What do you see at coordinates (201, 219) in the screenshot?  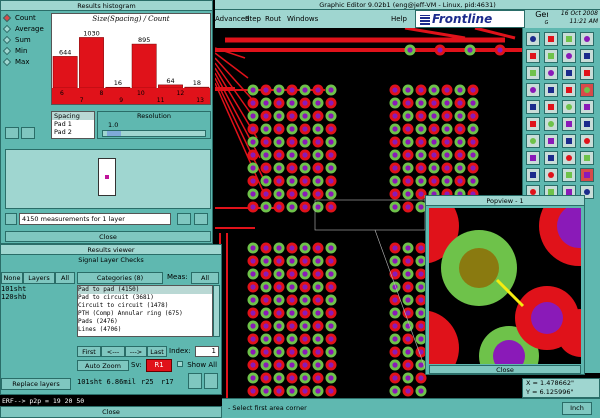 I see `histogram-print-button` at bounding box center [201, 219].